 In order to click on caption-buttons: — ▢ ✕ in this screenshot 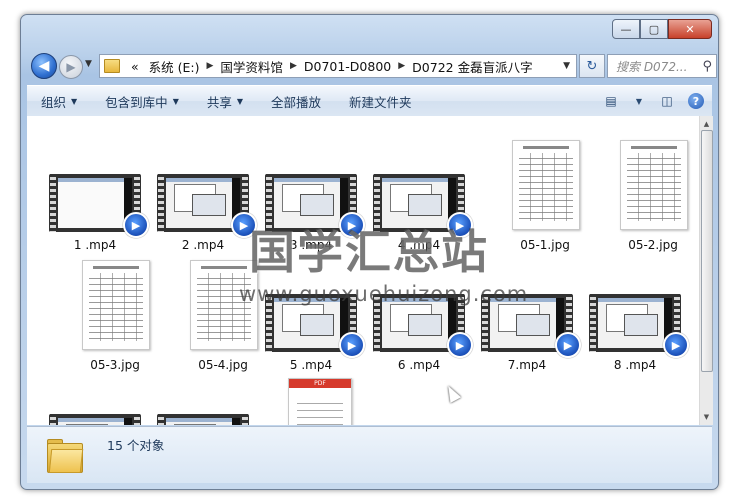, I will do `click(662, 29)`.